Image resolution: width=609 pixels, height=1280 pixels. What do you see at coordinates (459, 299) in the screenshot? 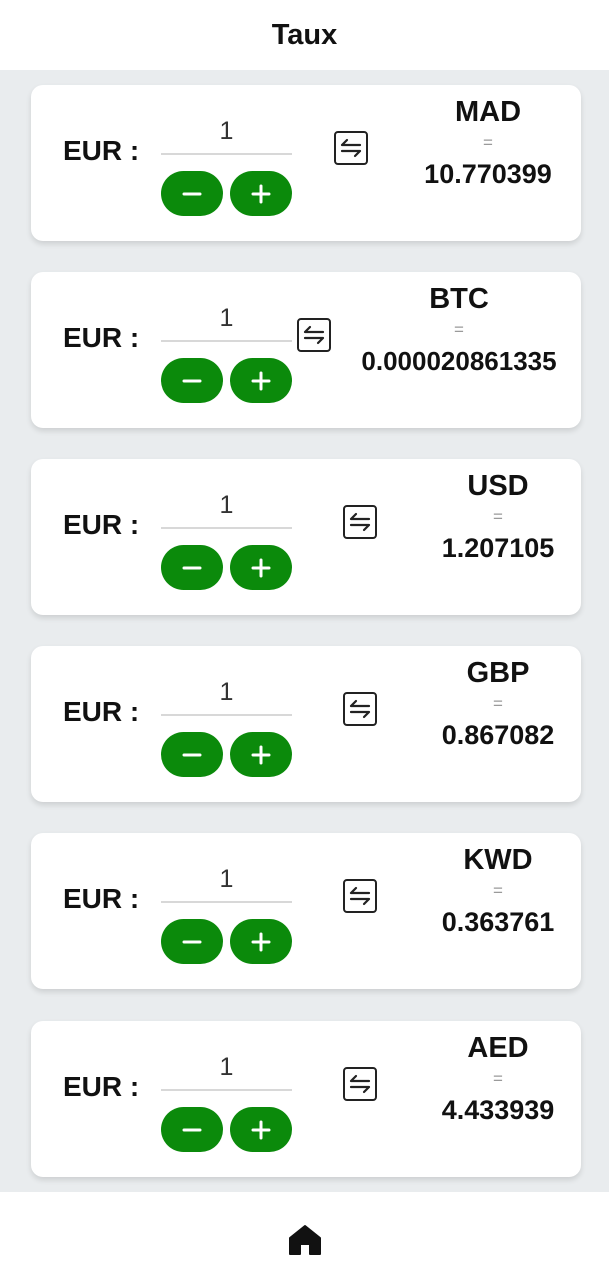
I see `target-currency-code: BTC` at bounding box center [459, 299].